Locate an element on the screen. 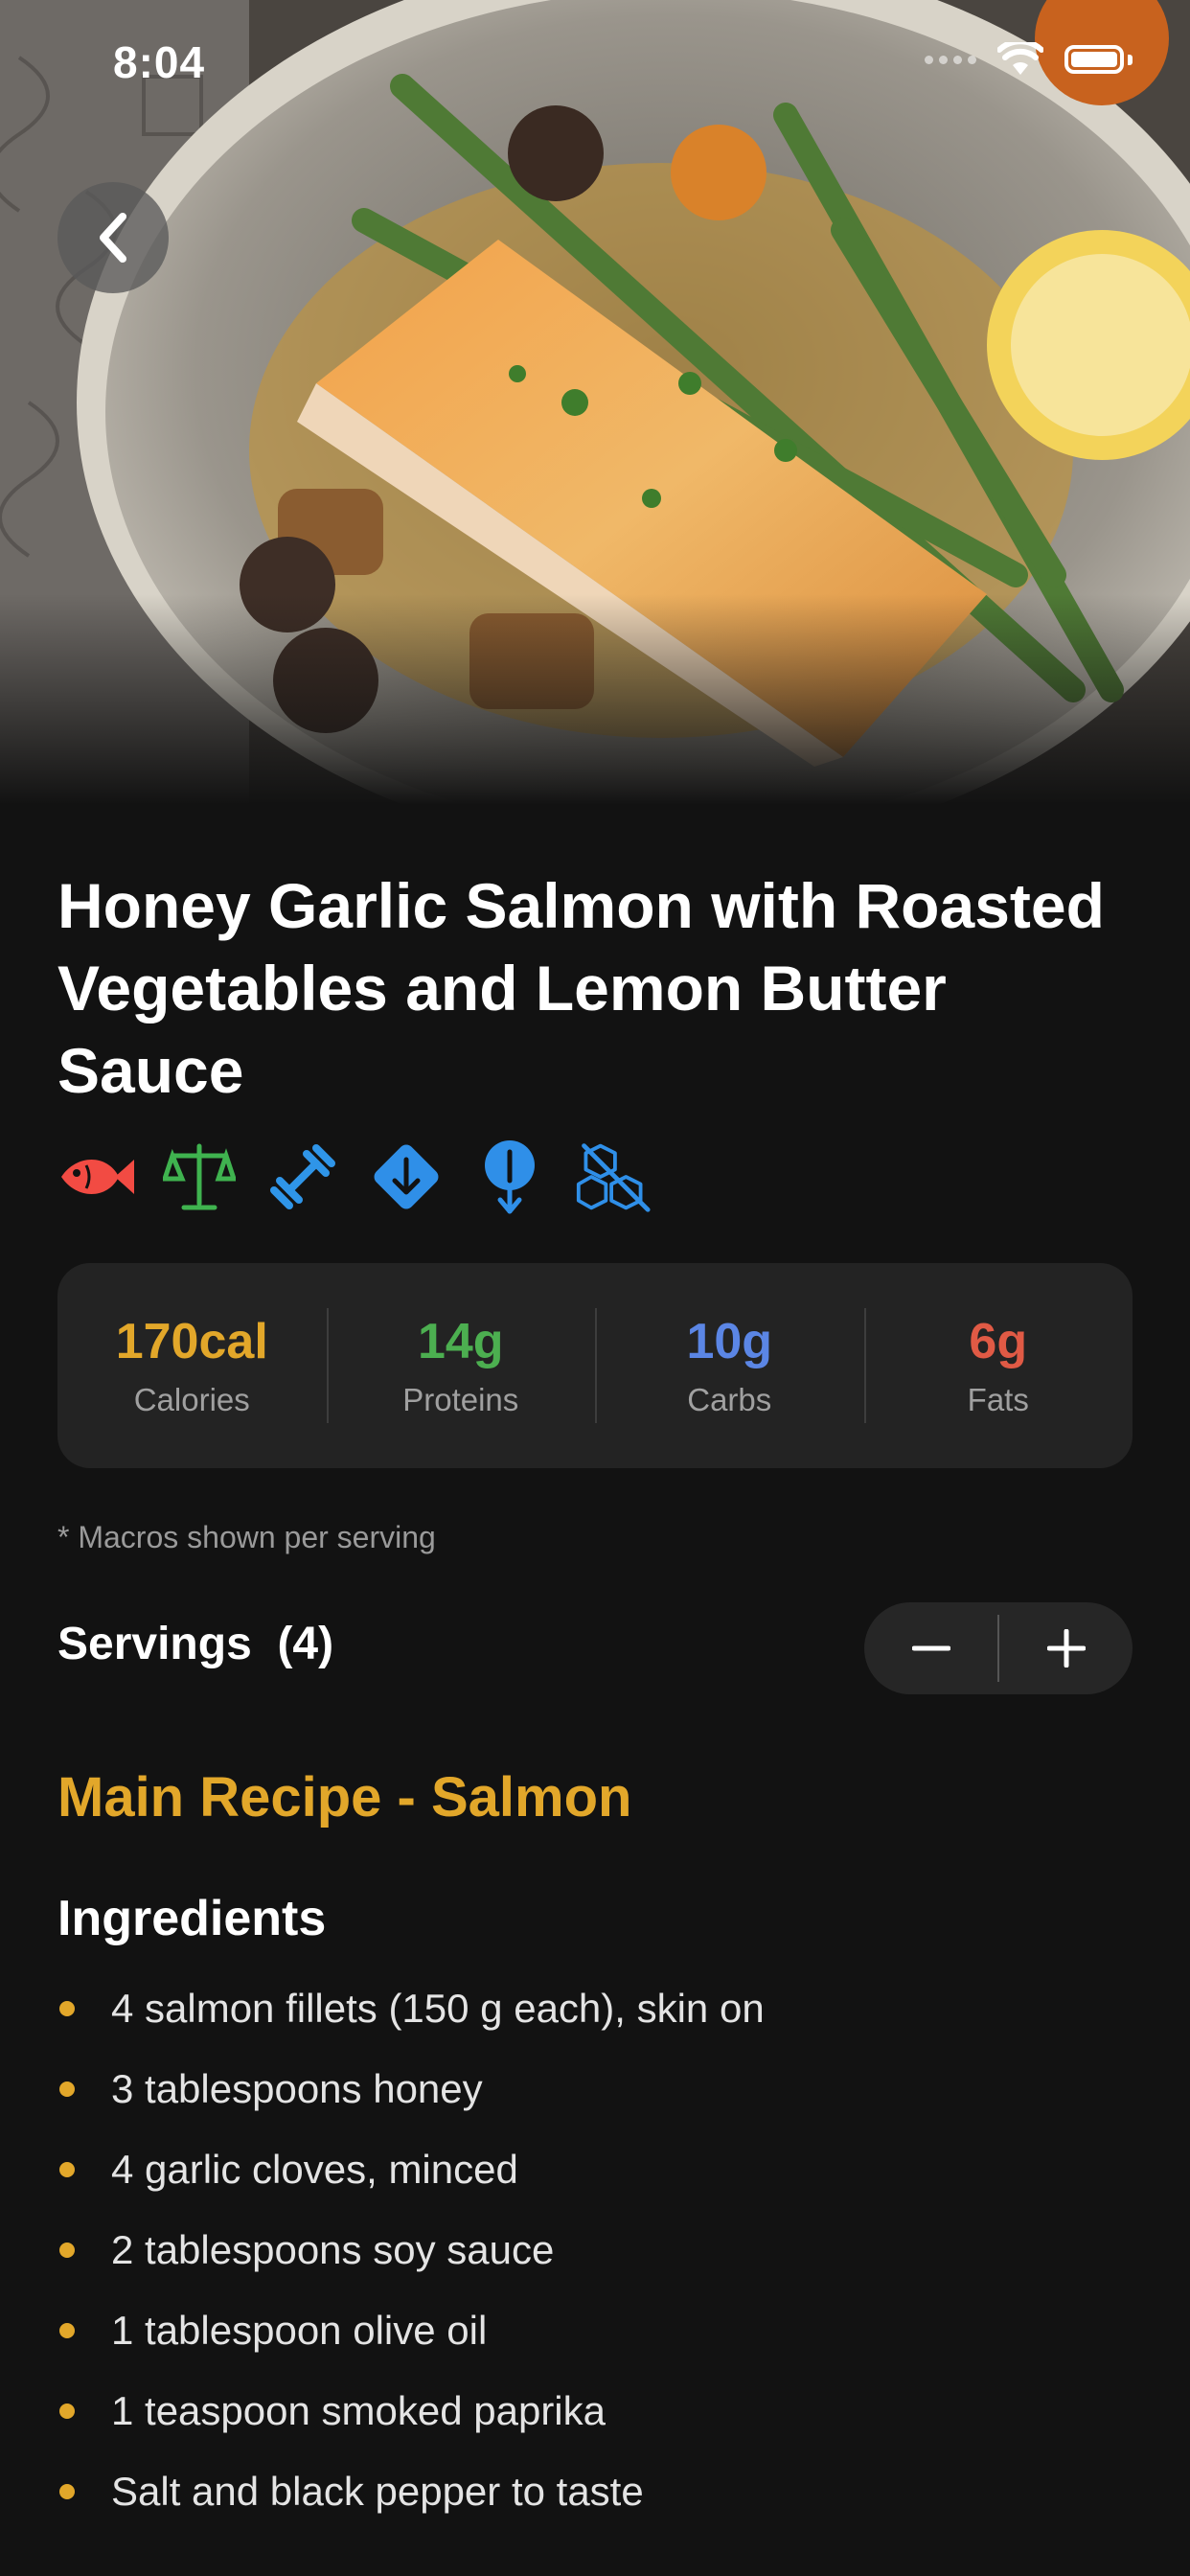 The width and height of the screenshot is (1190, 2576). macro-note: * Macros shown per serving is located at coordinates (247, 1537).